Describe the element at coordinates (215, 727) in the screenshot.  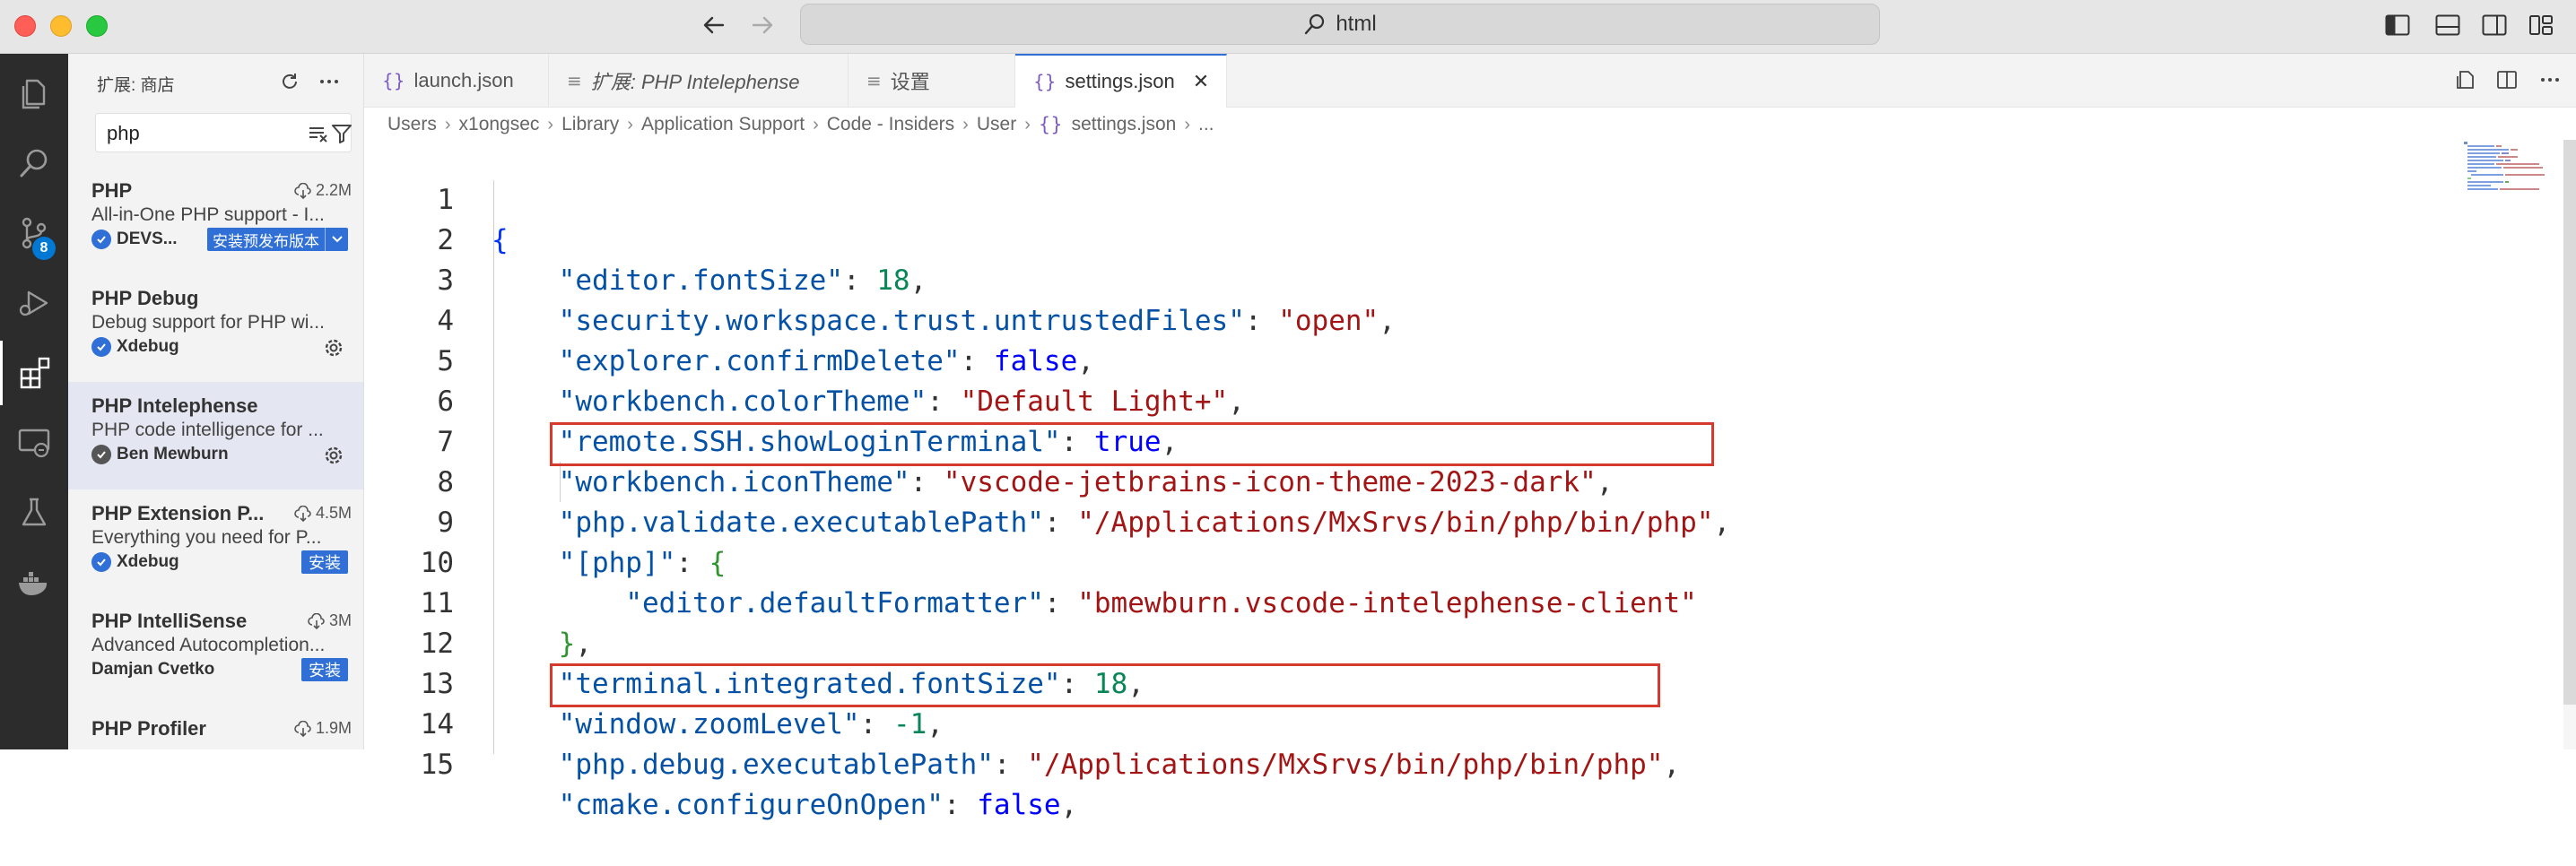
I see `extension-item-php-profiler: PHP Profiler 1.9M` at that location.